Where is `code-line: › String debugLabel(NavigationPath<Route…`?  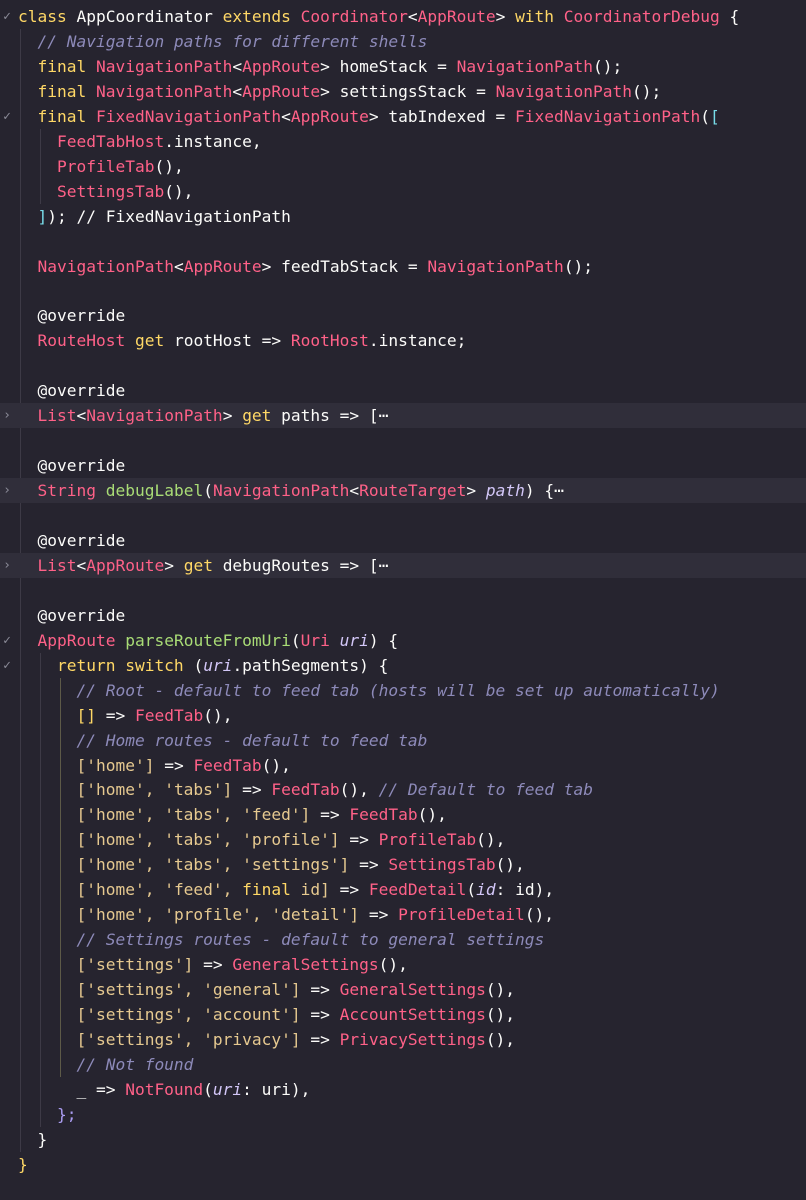
code-line: › String debugLabel(NavigationPath<Route… is located at coordinates (403, 491).